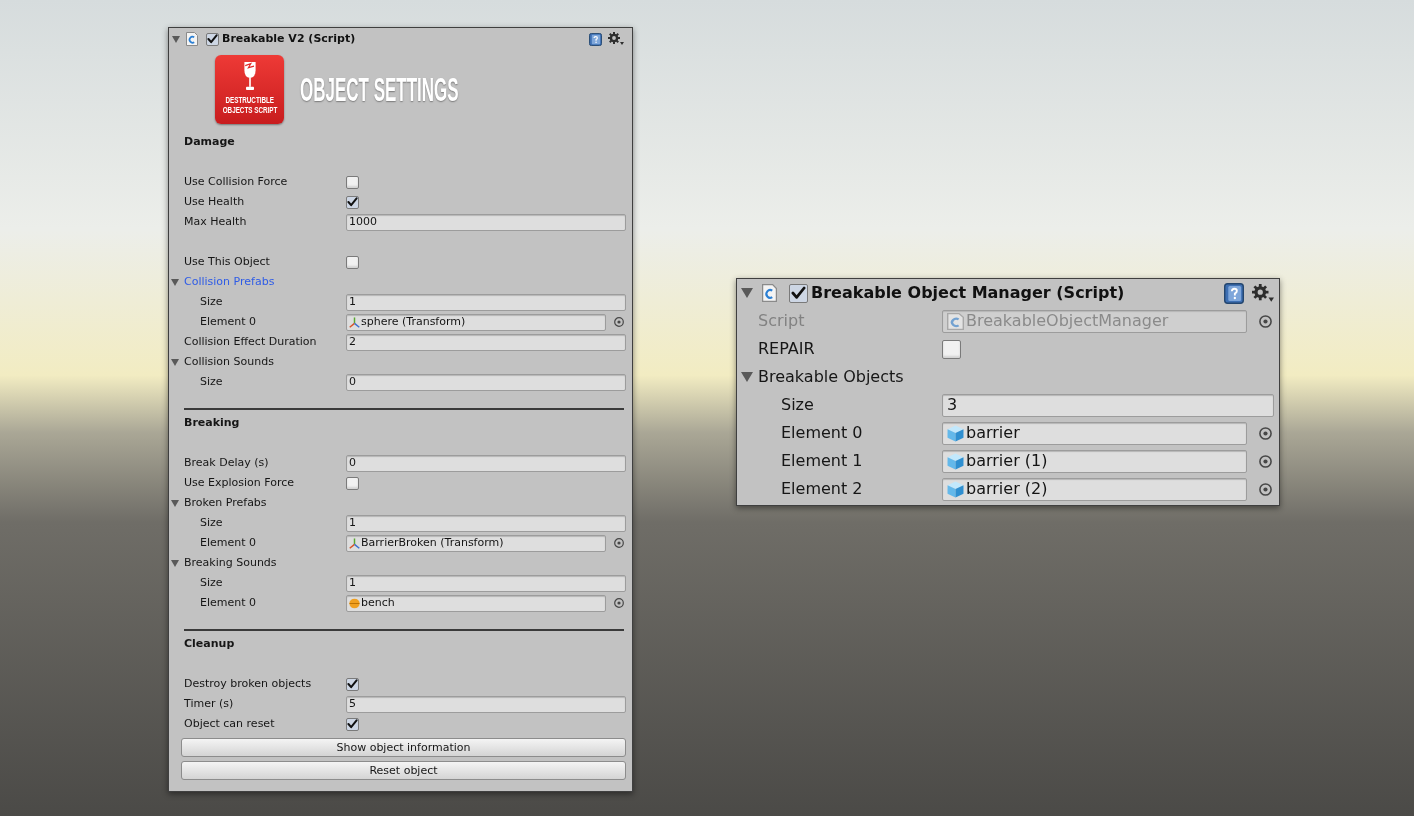 This screenshot has height=816, width=1414. I want to click on field-label: Use This Object, so click(227, 261).